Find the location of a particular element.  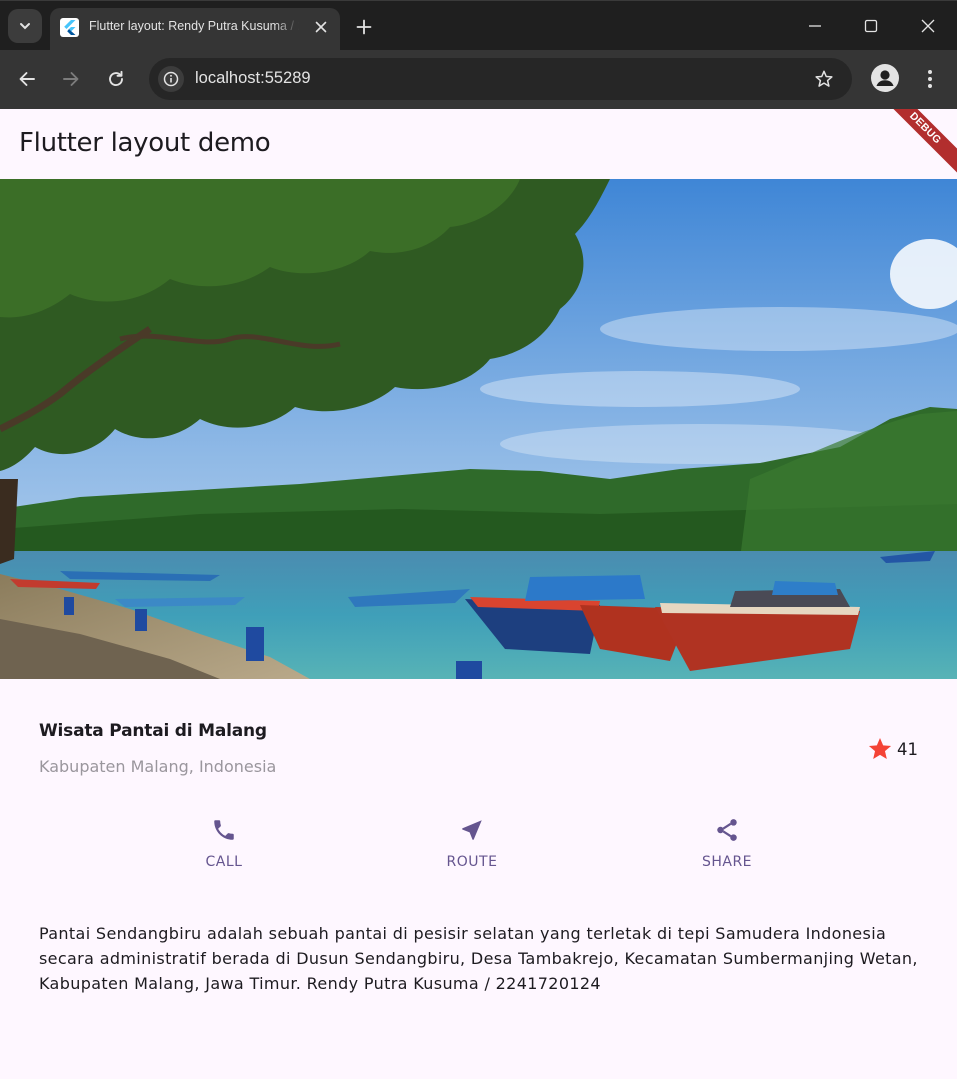

window-close-button is located at coordinates (928, 26).